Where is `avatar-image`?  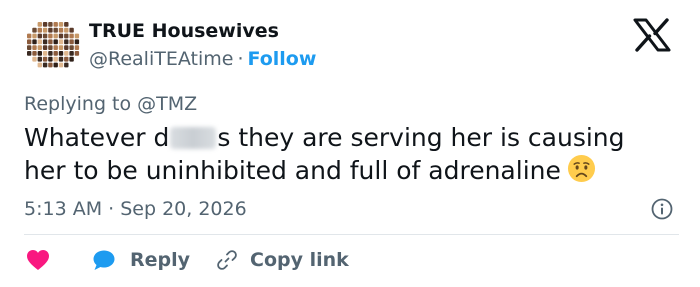 avatar-image is located at coordinates (53, 45).